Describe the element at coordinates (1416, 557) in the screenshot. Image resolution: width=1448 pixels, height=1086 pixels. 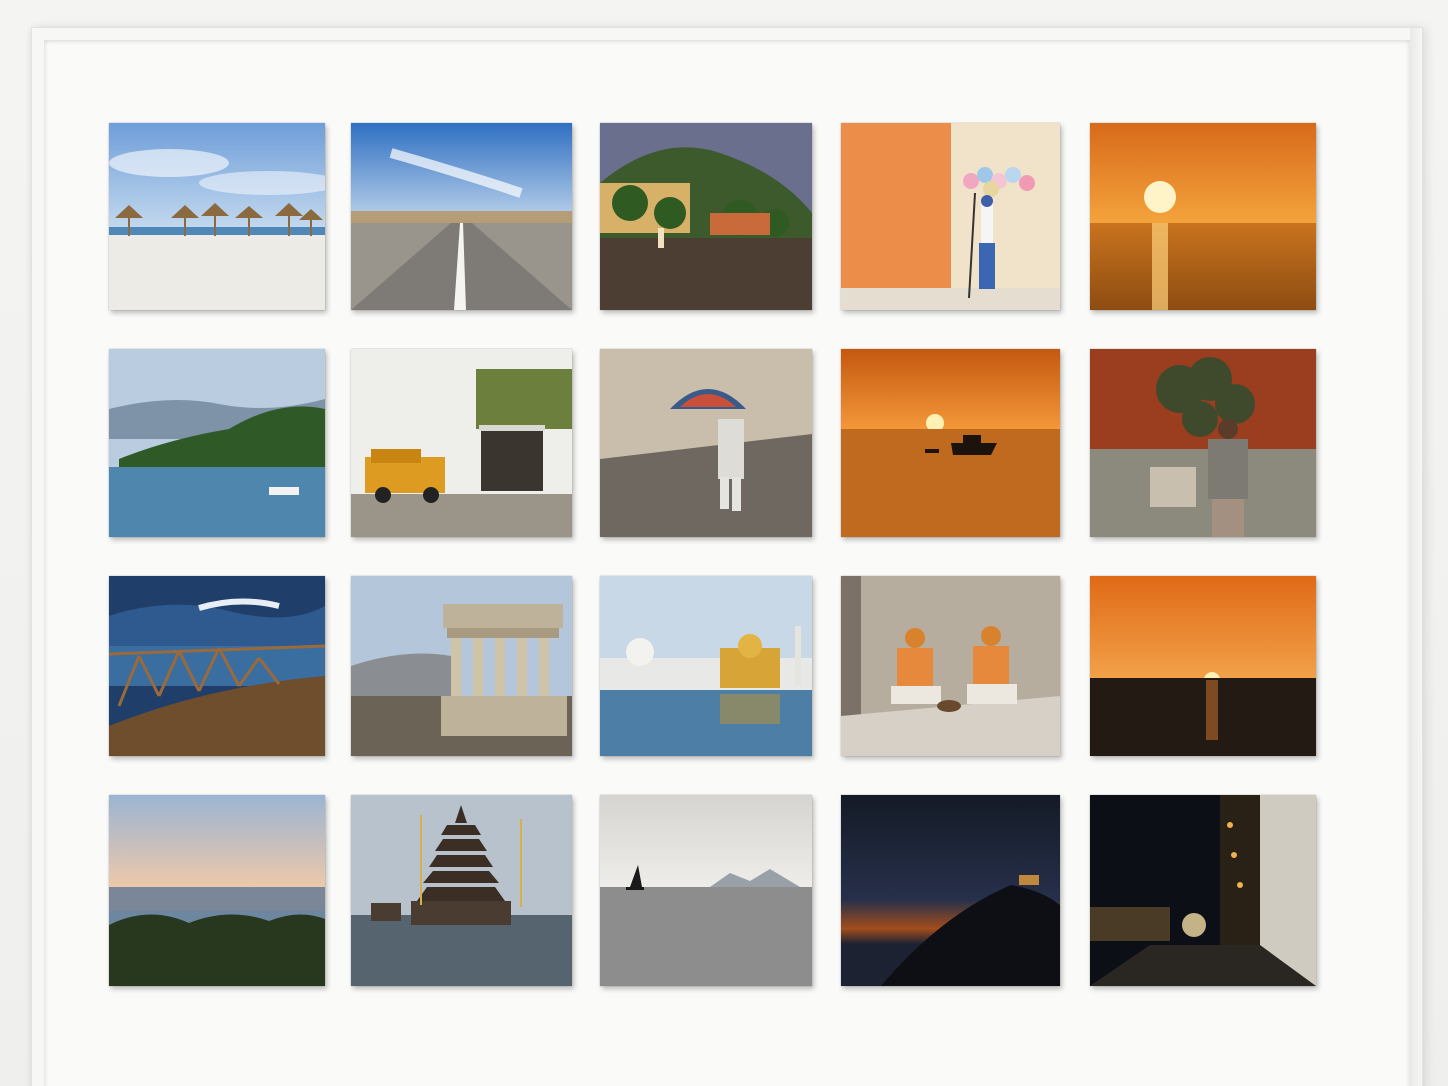
I see `frame-edge` at that location.